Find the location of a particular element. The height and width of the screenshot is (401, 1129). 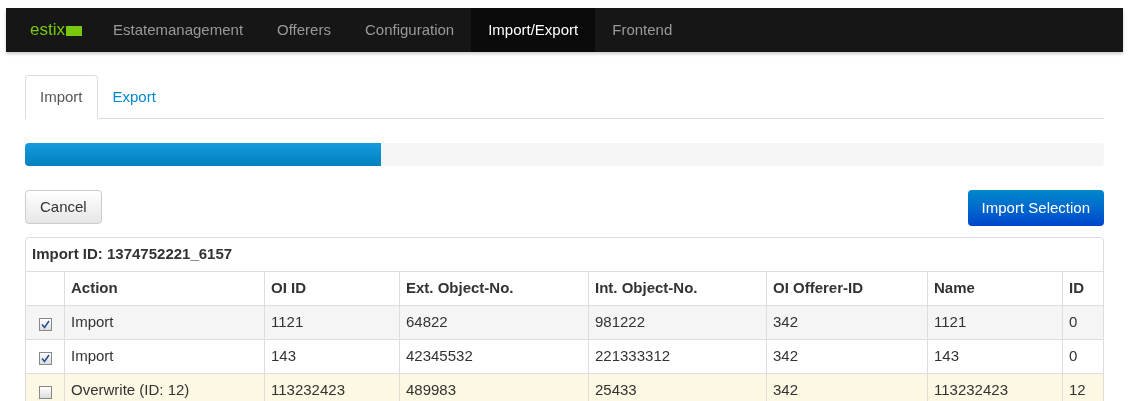

nav-item: Configuration is located at coordinates (409, 30).